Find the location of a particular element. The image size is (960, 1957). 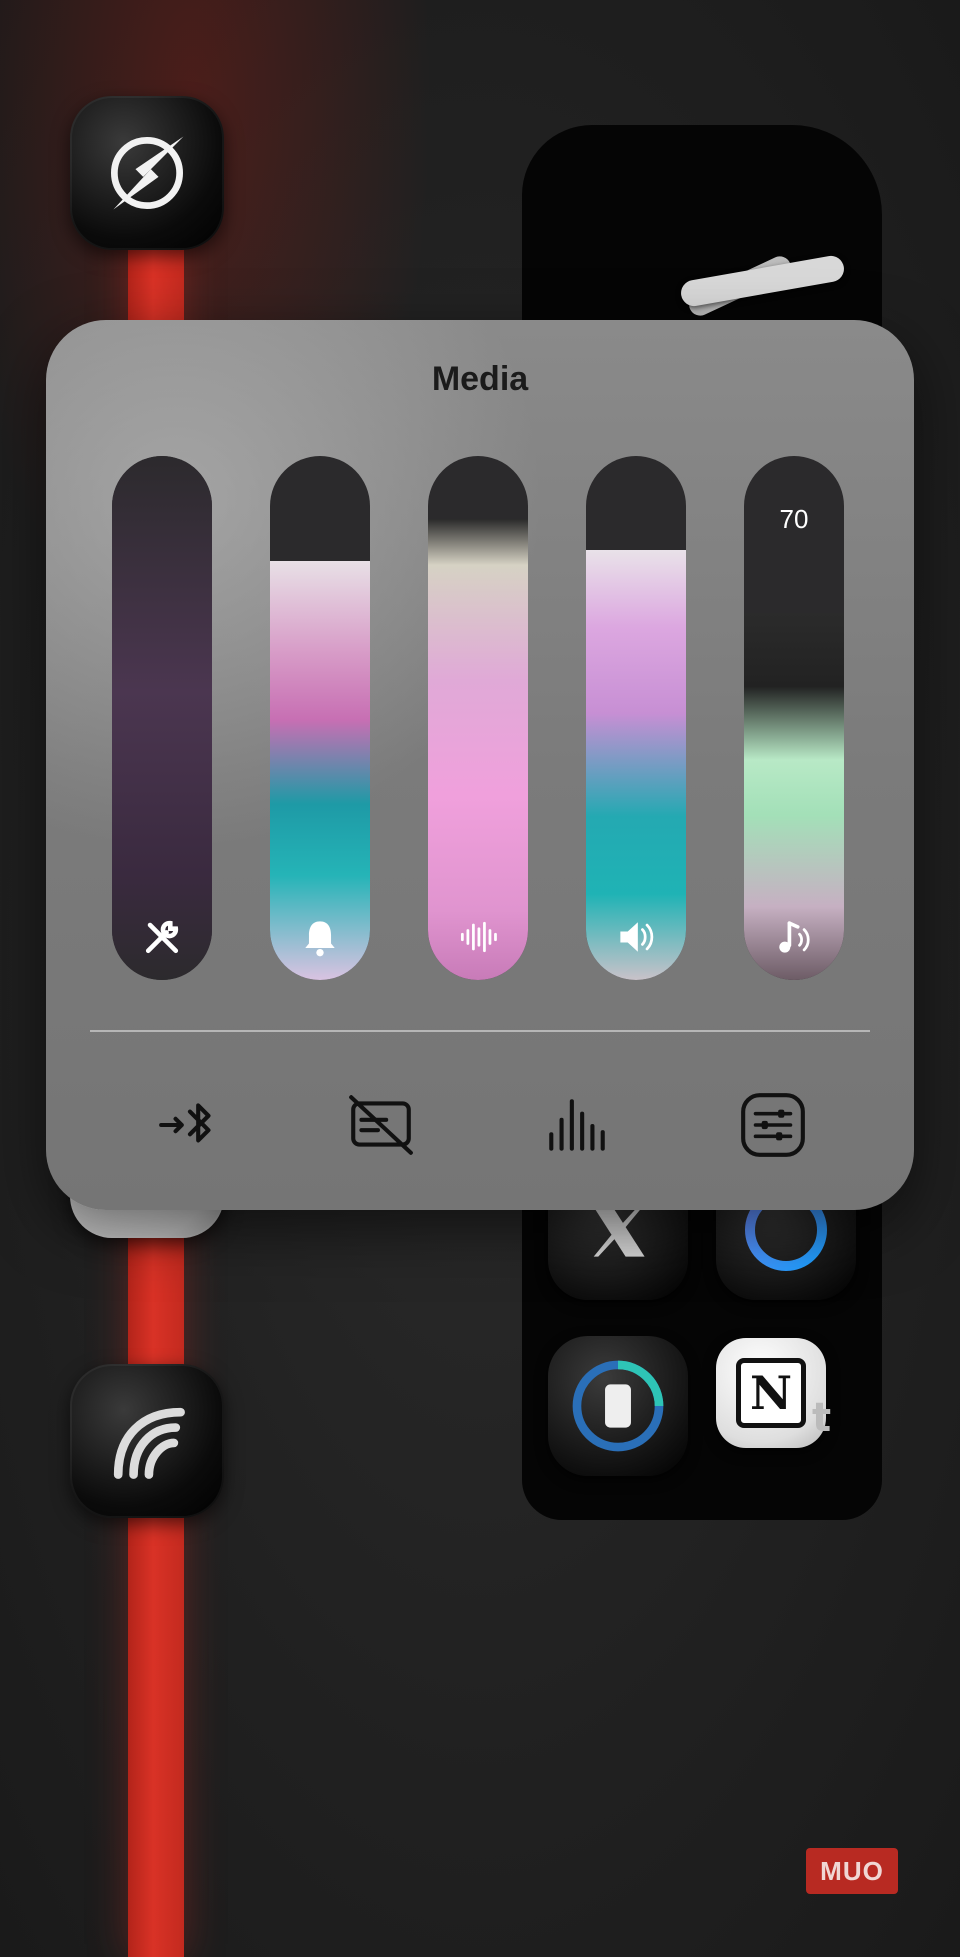

bluetooth-connect-icon is located at coordinates (185, 1123).